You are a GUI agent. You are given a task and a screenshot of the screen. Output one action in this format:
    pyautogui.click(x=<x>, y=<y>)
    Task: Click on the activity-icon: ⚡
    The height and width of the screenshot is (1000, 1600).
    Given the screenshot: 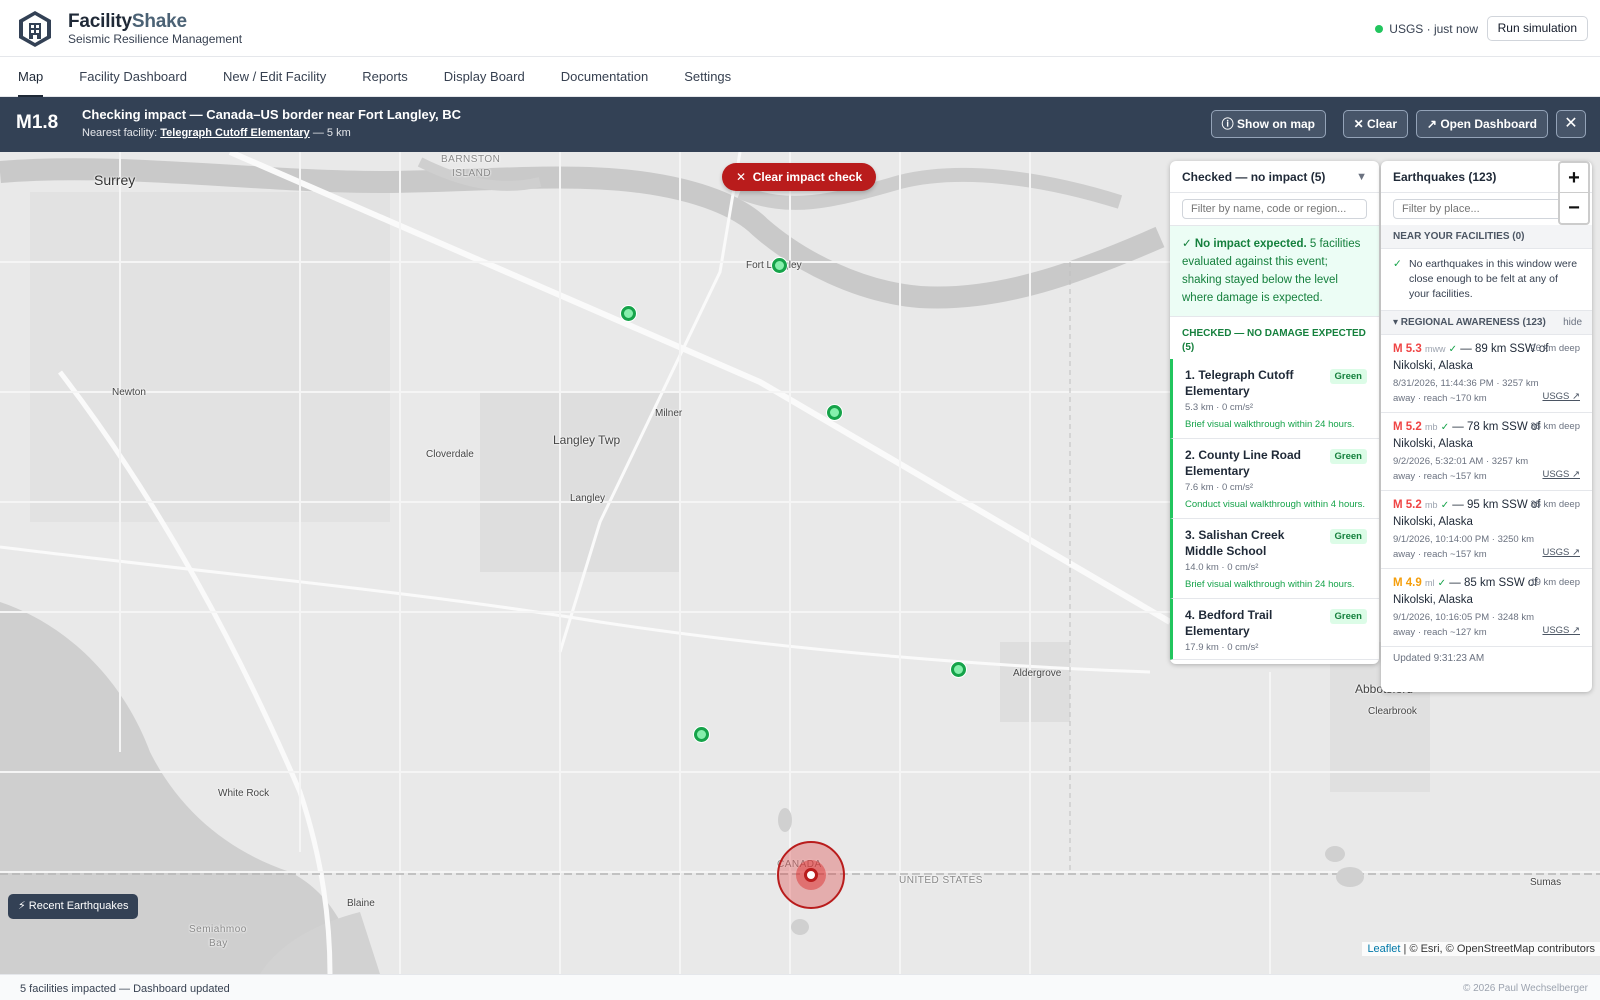 What is the action you would take?
    pyautogui.click(x=23, y=906)
    